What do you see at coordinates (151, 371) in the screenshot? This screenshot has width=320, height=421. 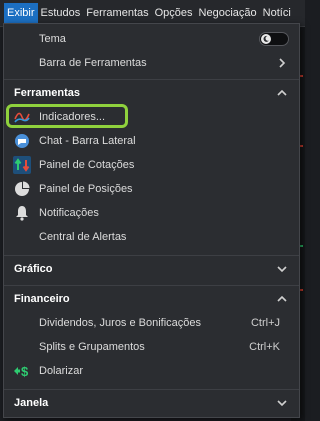 I see `menu-item-dolarizar: $ Dolarizar` at bounding box center [151, 371].